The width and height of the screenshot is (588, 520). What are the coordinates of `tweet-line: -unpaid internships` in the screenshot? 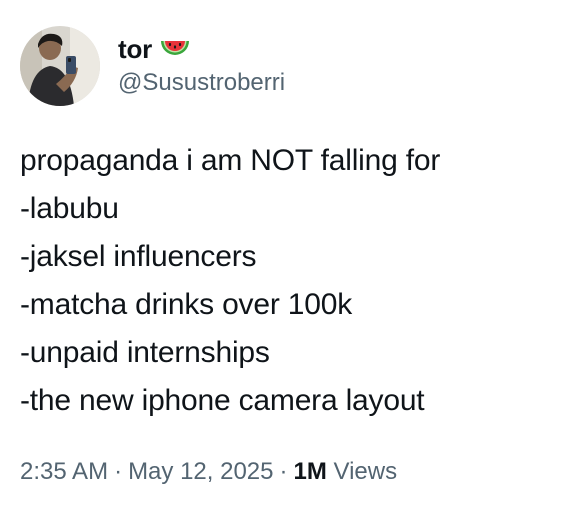 It's located at (145, 352).